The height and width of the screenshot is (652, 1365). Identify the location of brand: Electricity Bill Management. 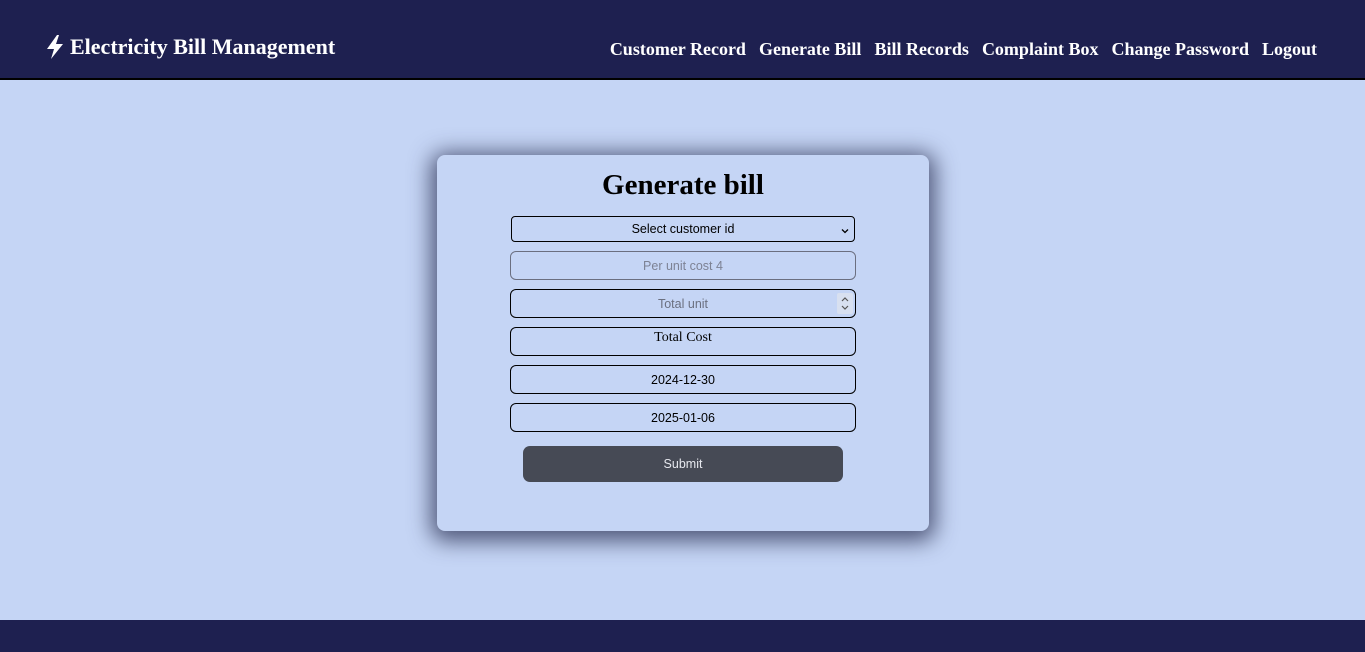
(189, 47).